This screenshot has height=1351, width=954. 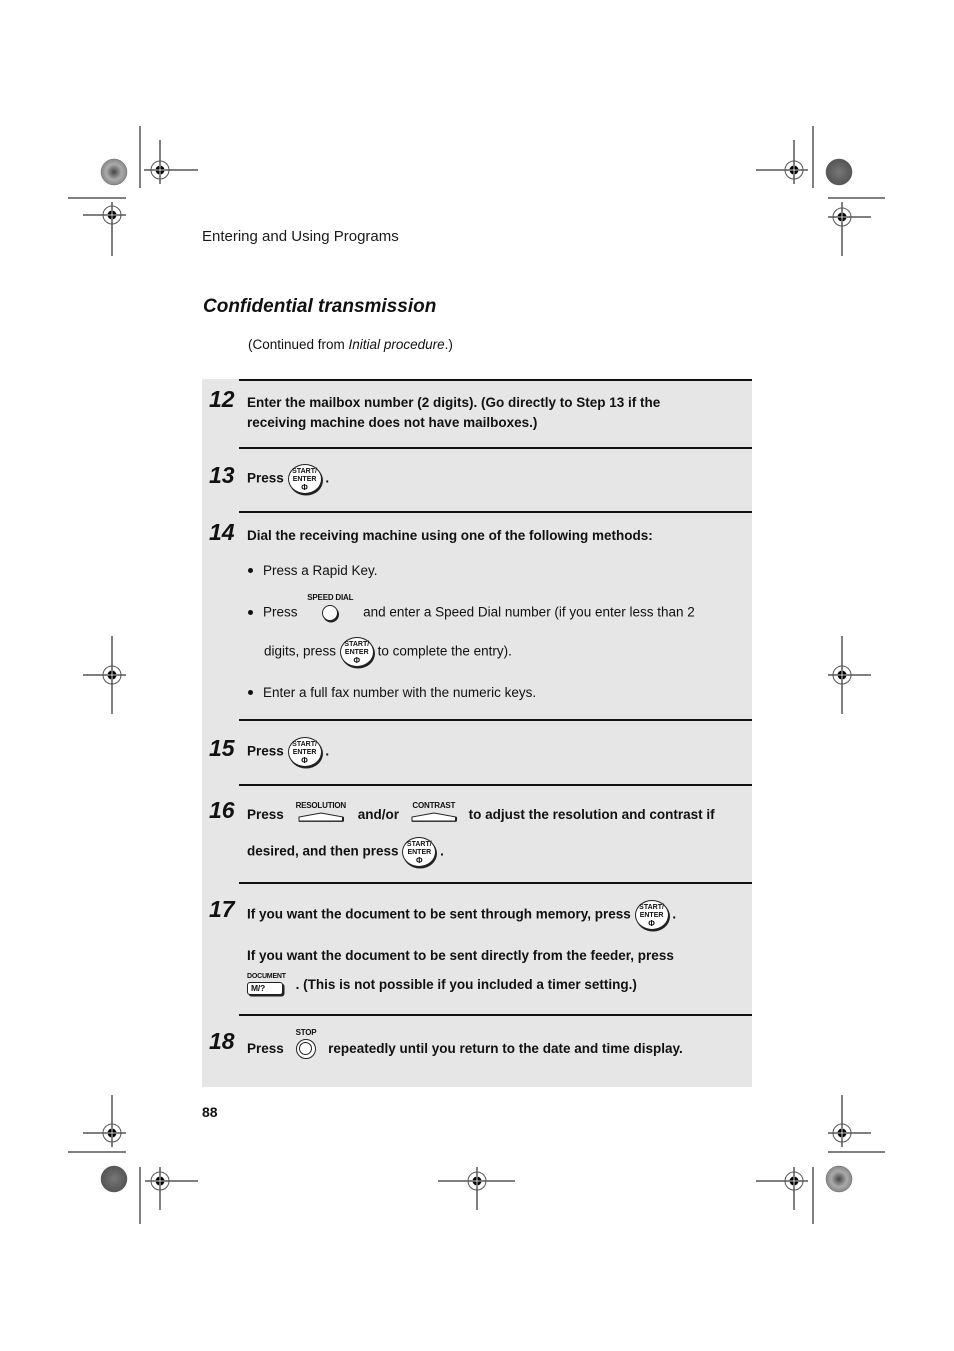 I want to click on crop-mark-bottom-left, so click(x=133, y=1159).